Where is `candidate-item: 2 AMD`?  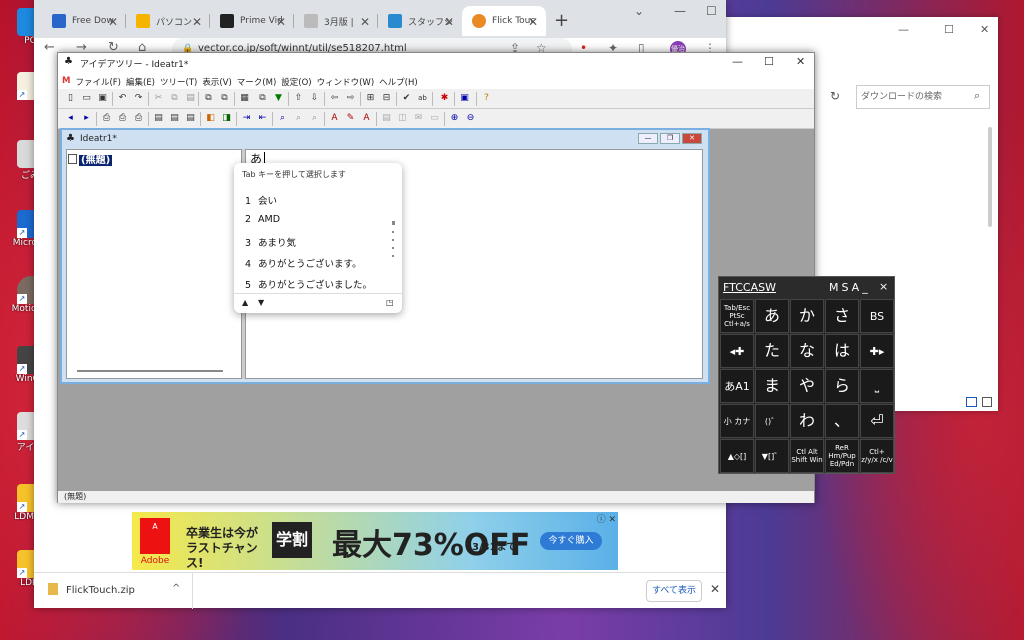 candidate-item: 2 AMD is located at coordinates (262, 219).